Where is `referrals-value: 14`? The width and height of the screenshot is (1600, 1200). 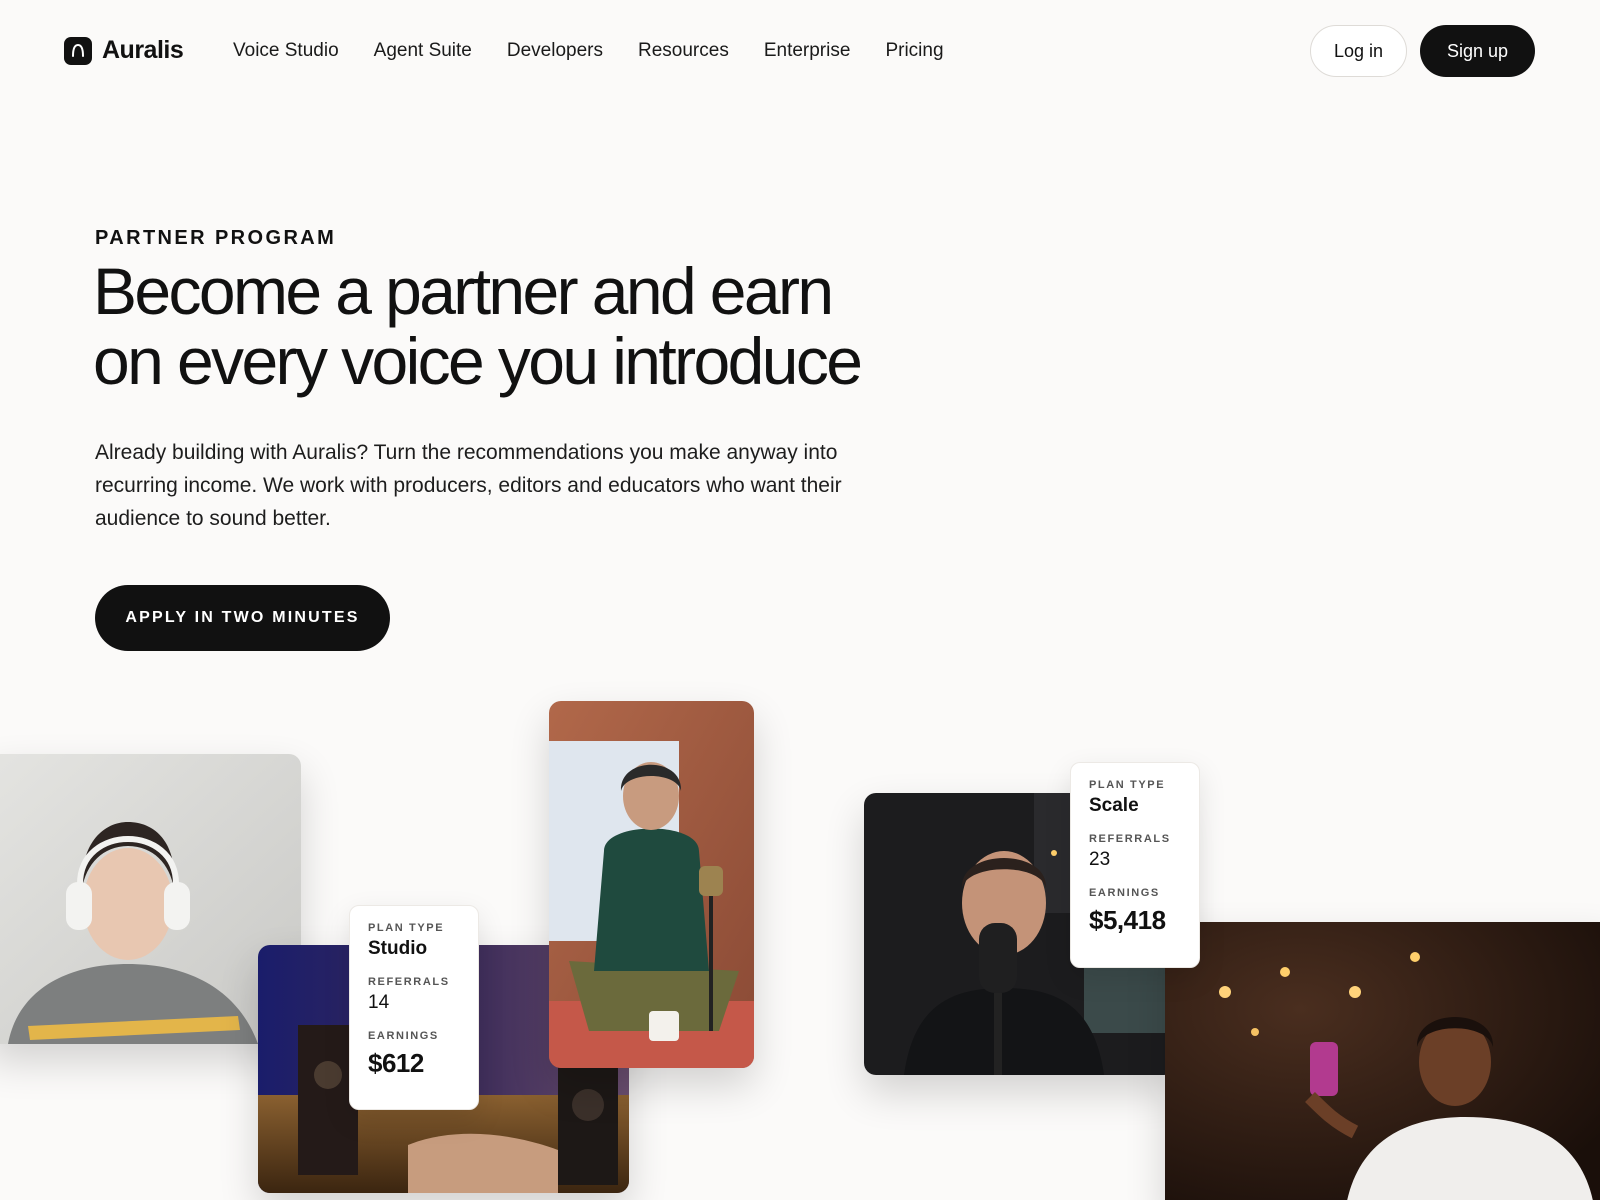 referrals-value: 14 is located at coordinates (379, 1002).